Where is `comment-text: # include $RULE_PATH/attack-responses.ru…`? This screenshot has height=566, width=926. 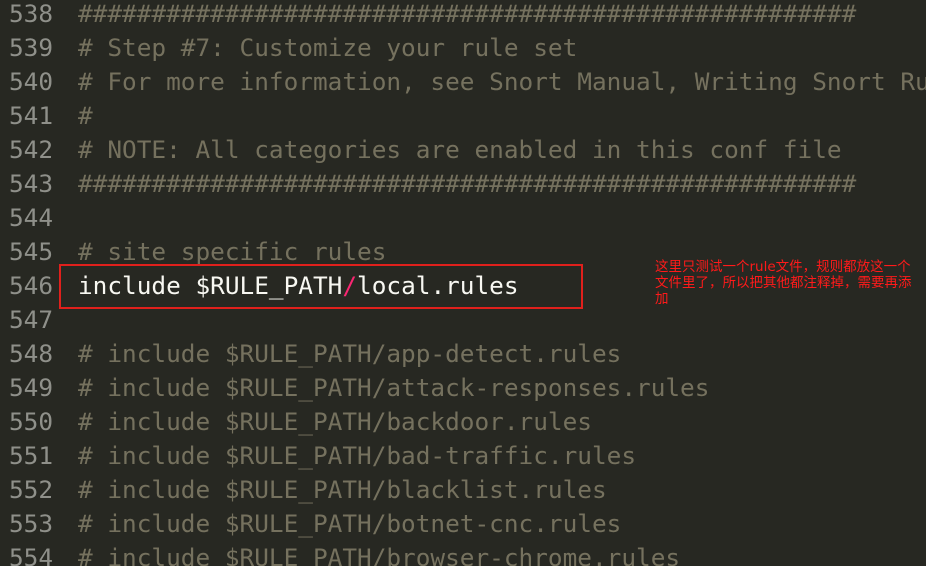 comment-text: # include $RULE_PATH/attack-responses.ru… is located at coordinates (394, 387).